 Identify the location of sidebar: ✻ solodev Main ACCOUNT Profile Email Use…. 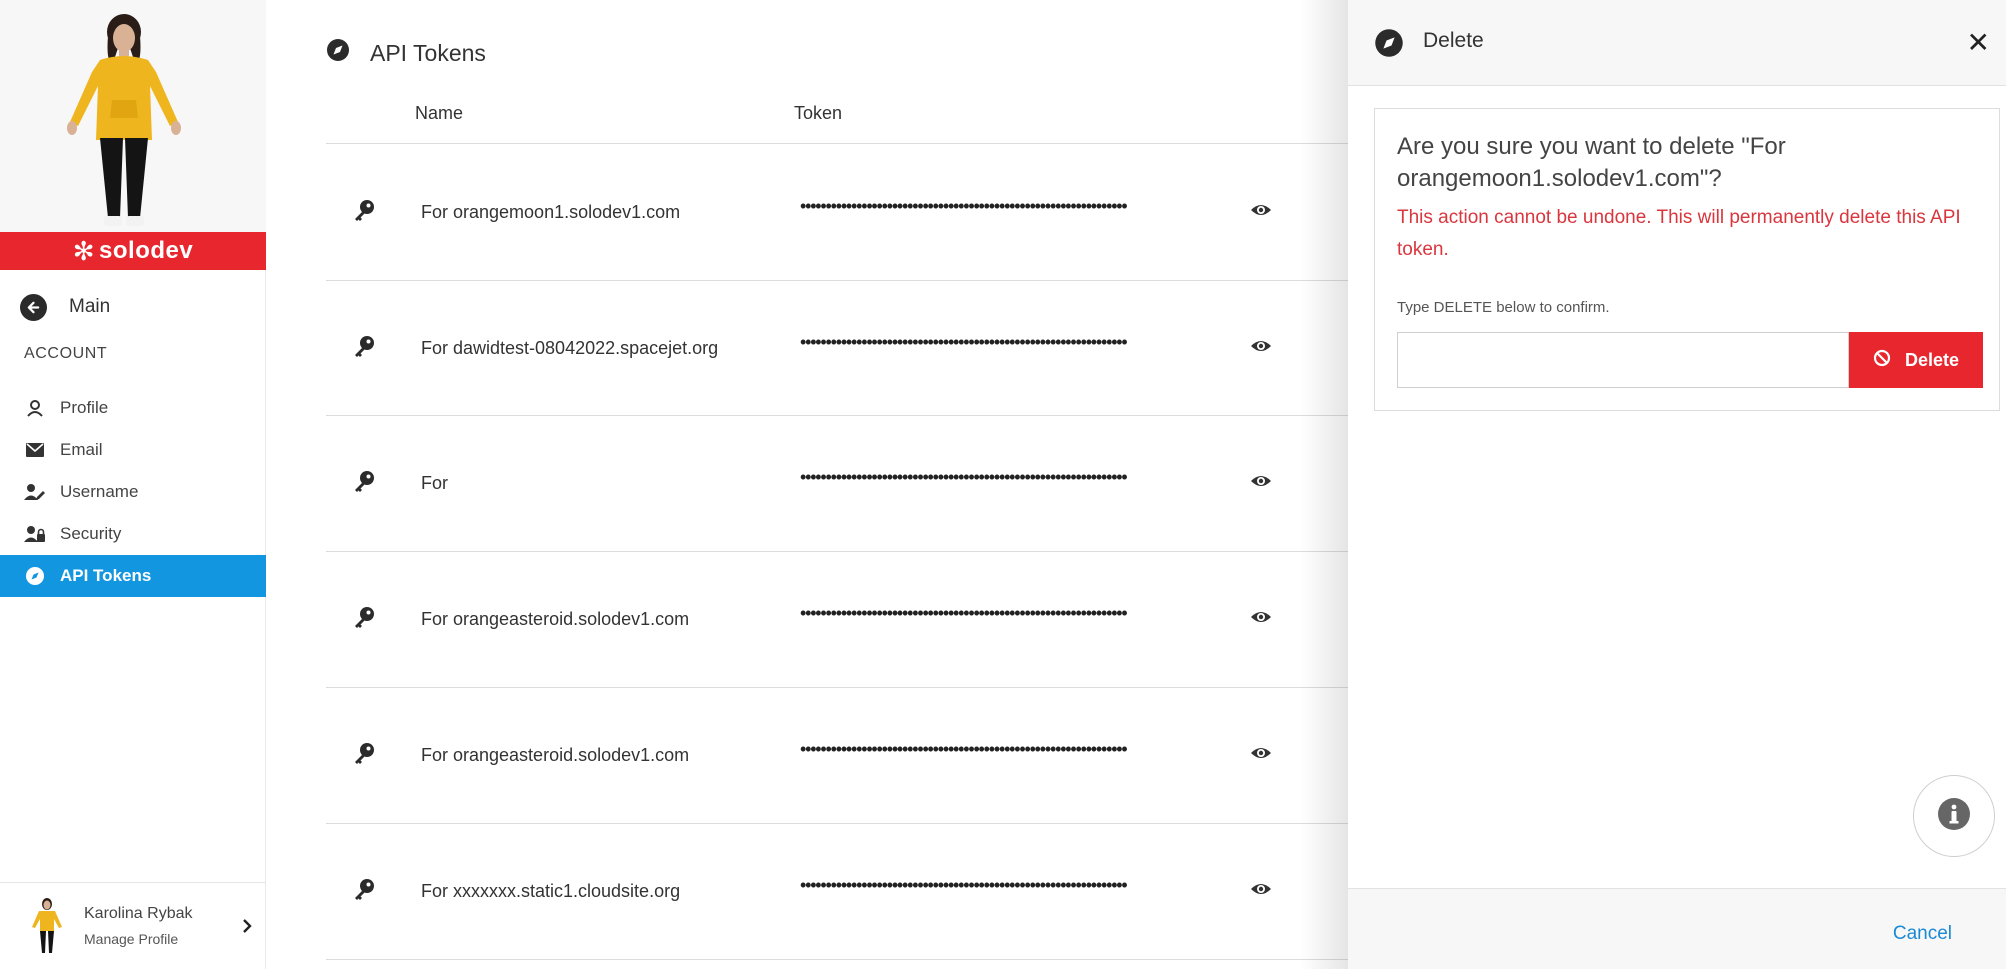
(133, 484).